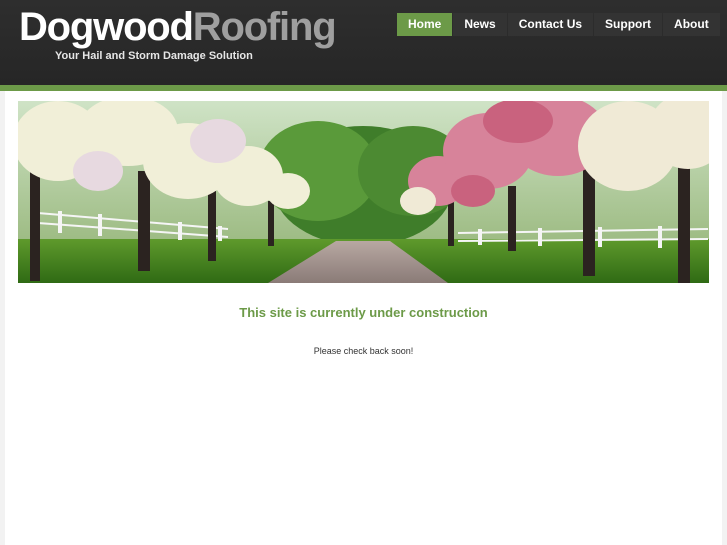 The image size is (727, 545). I want to click on nav-item-news: News, so click(480, 24).